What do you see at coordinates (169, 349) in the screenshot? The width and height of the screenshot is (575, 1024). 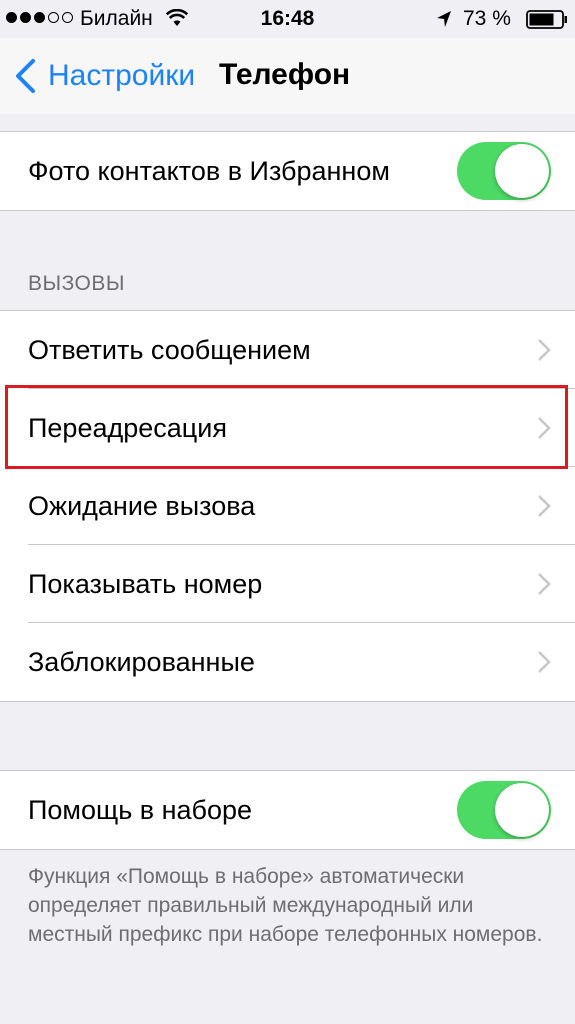 I see `list-item-label: Ответить сообщением` at bounding box center [169, 349].